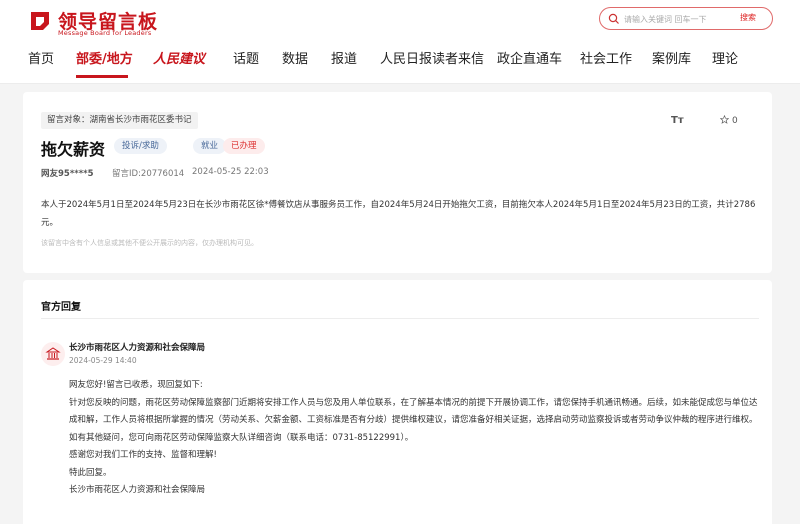  What do you see at coordinates (73, 149) in the screenshot?
I see `message-title: 拖欠薪资` at bounding box center [73, 149].